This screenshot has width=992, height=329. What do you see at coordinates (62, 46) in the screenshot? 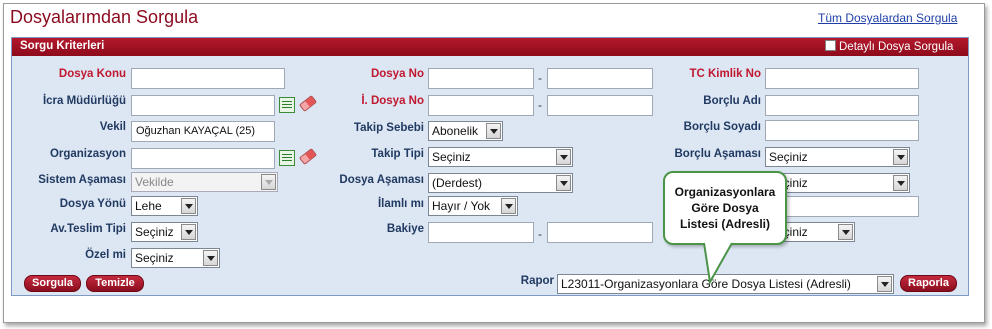
I see `panel-title: Sorgu Kriterleri` at bounding box center [62, 46].